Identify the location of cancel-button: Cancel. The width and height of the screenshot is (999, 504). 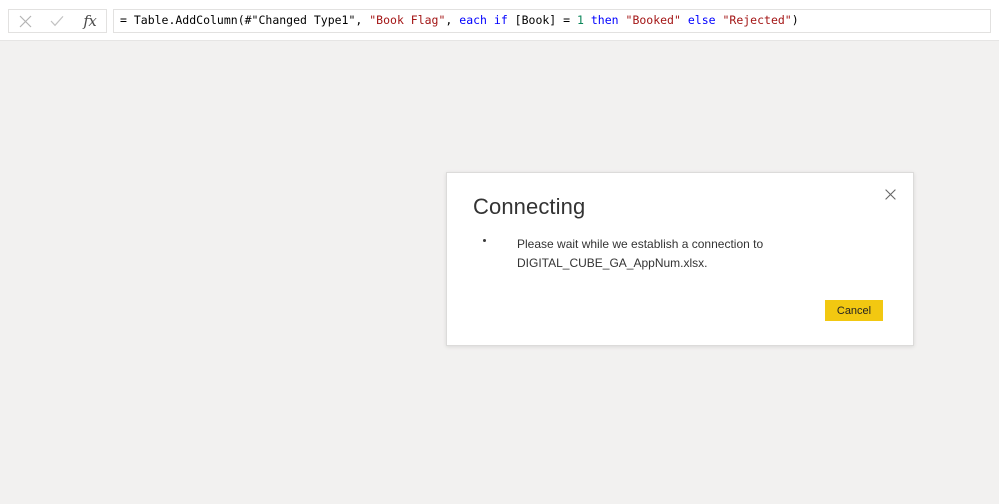
(854, 310).